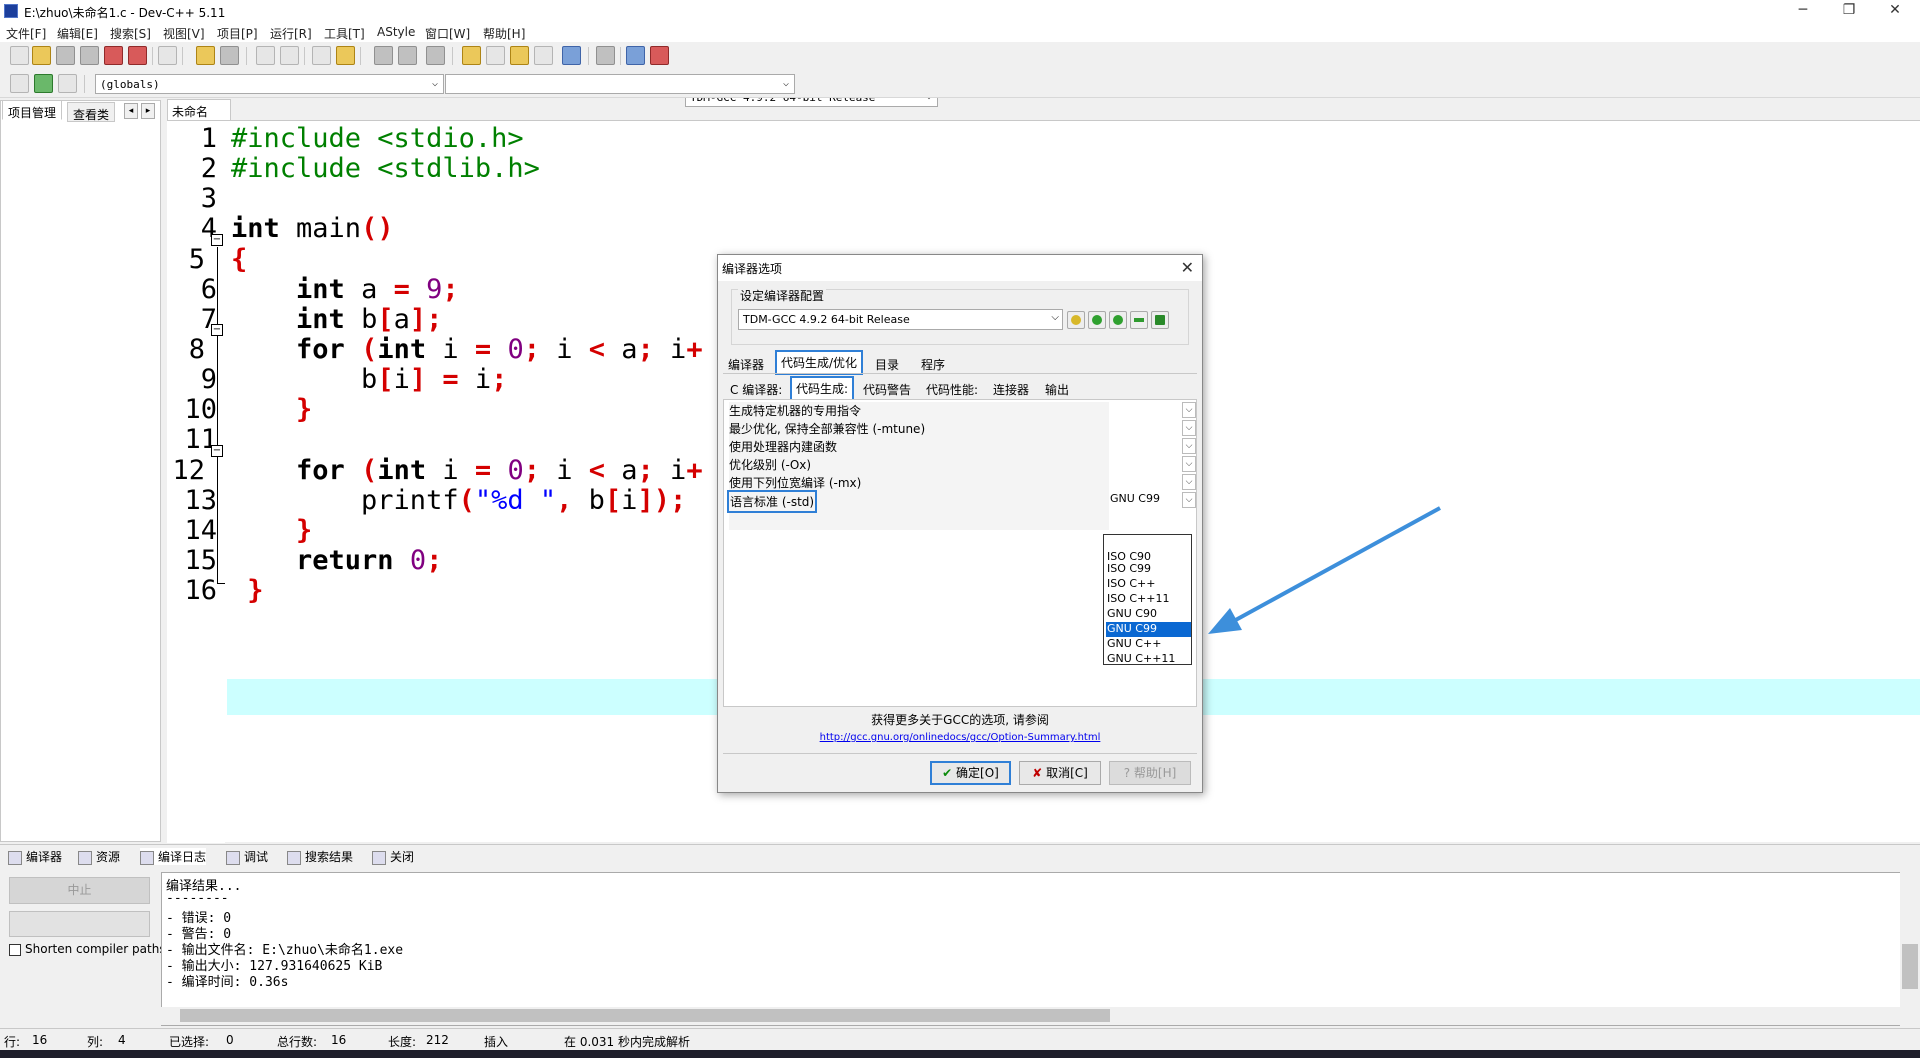 The width and height of the screenshot is (1920, 1058). I want to click on rebuild-all-icon, so click(543, 55).